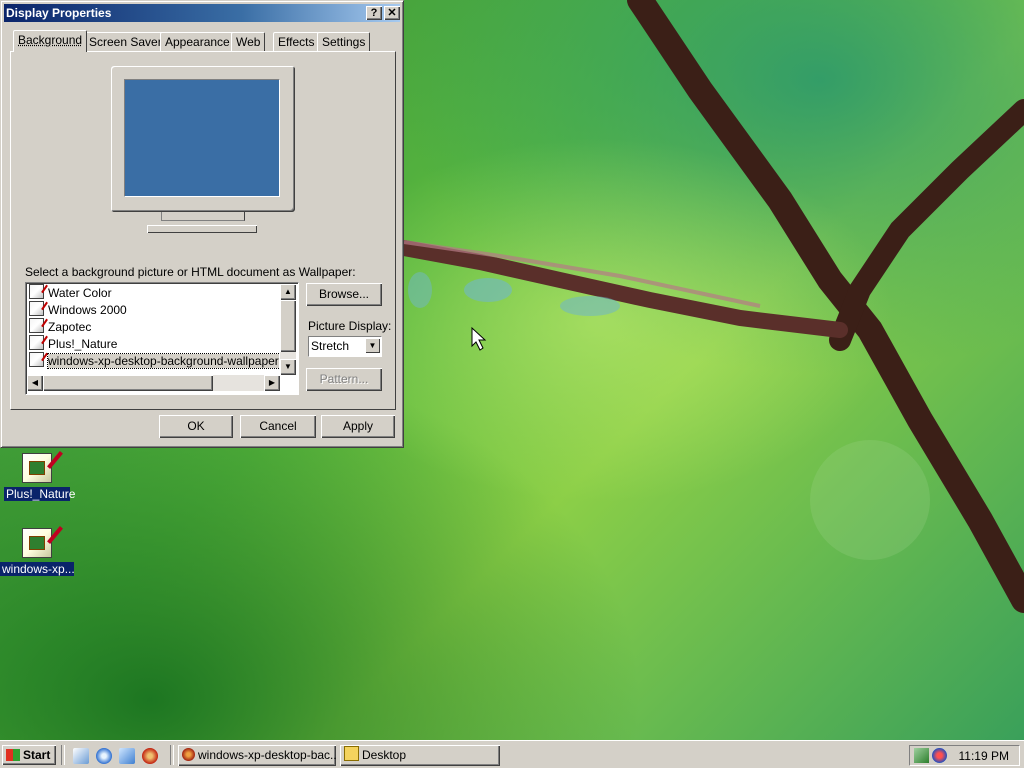  I want to click on monitor-neck, so click(203, 216).